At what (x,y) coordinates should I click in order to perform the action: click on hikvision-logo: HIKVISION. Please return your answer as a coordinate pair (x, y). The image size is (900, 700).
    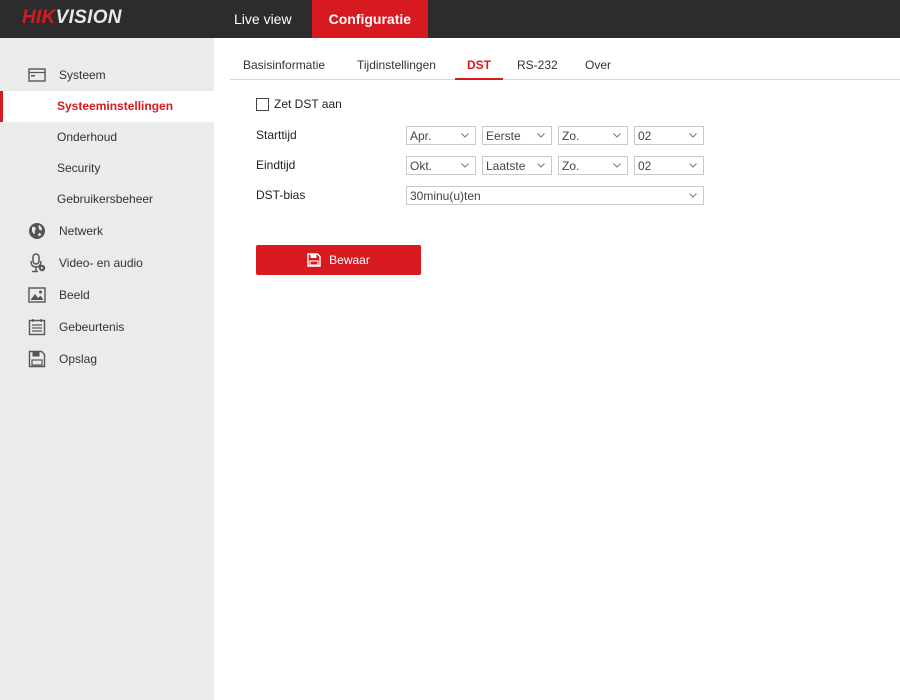
    Looking at the image, I should click on (72, 17).